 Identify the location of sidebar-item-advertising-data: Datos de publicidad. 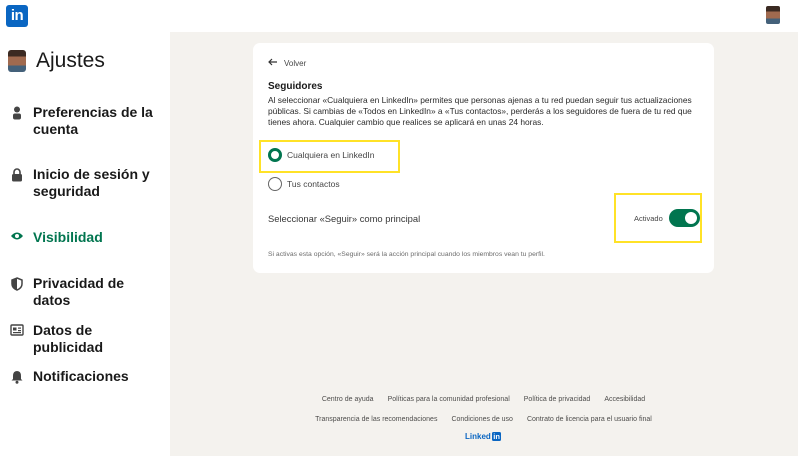
(85, 339).